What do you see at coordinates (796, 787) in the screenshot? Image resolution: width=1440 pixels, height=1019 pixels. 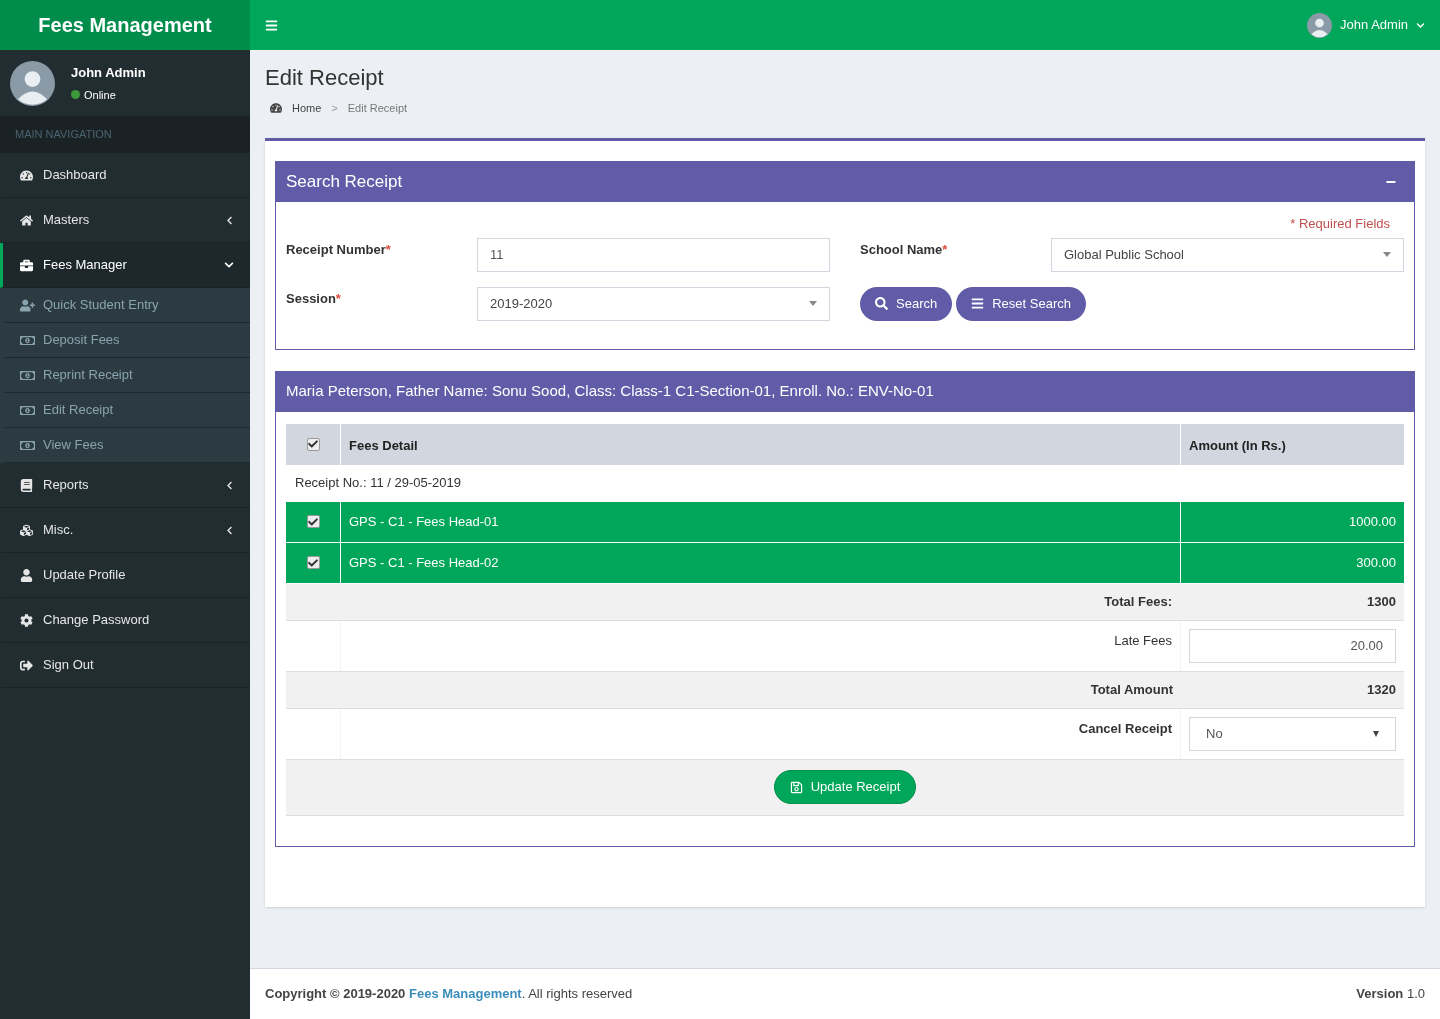 I see `save-icon` at bounding box center [796, 787].